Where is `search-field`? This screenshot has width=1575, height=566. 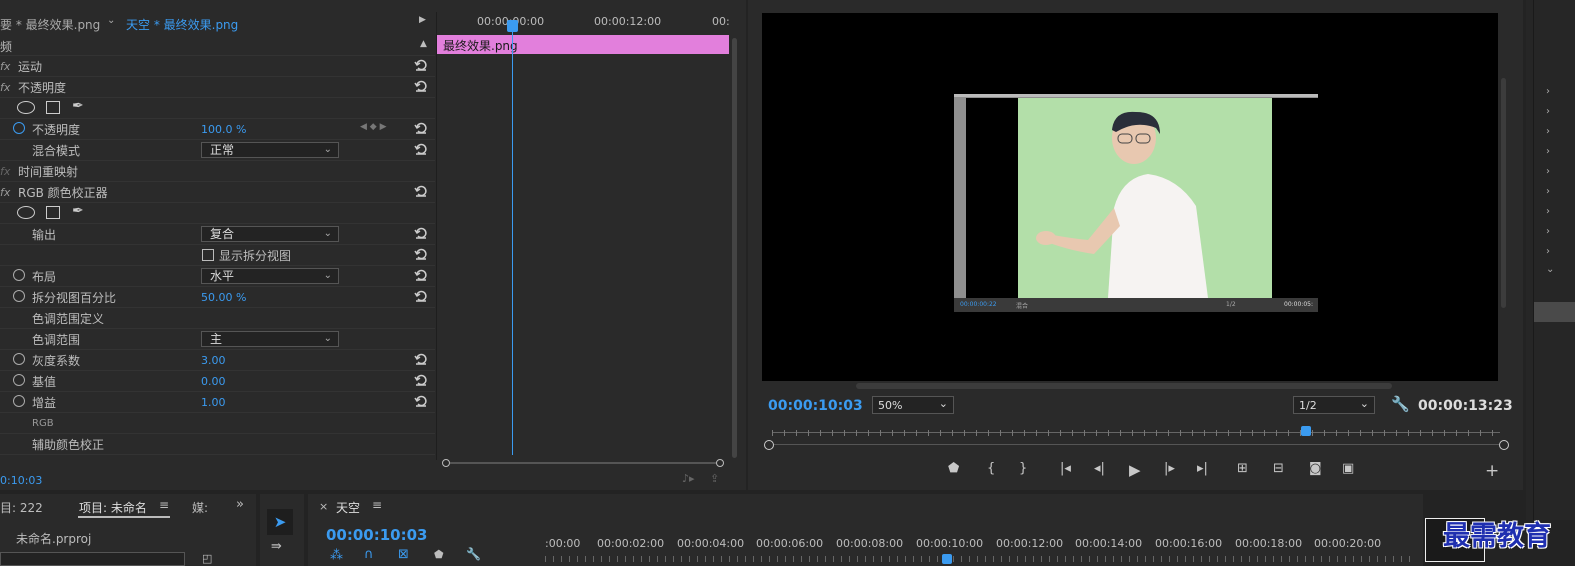 search-field is located at coordinates (92, 559).